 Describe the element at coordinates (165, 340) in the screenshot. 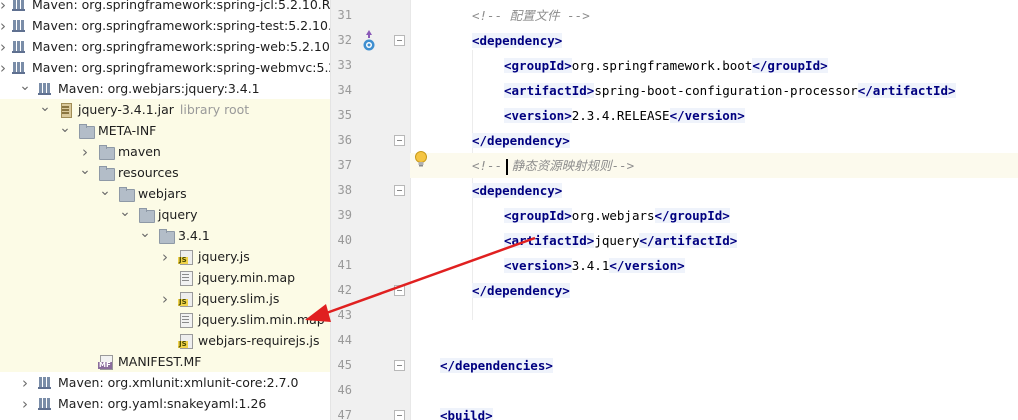

I see `tree-item: ›webjars-requirejs.js` at that location.